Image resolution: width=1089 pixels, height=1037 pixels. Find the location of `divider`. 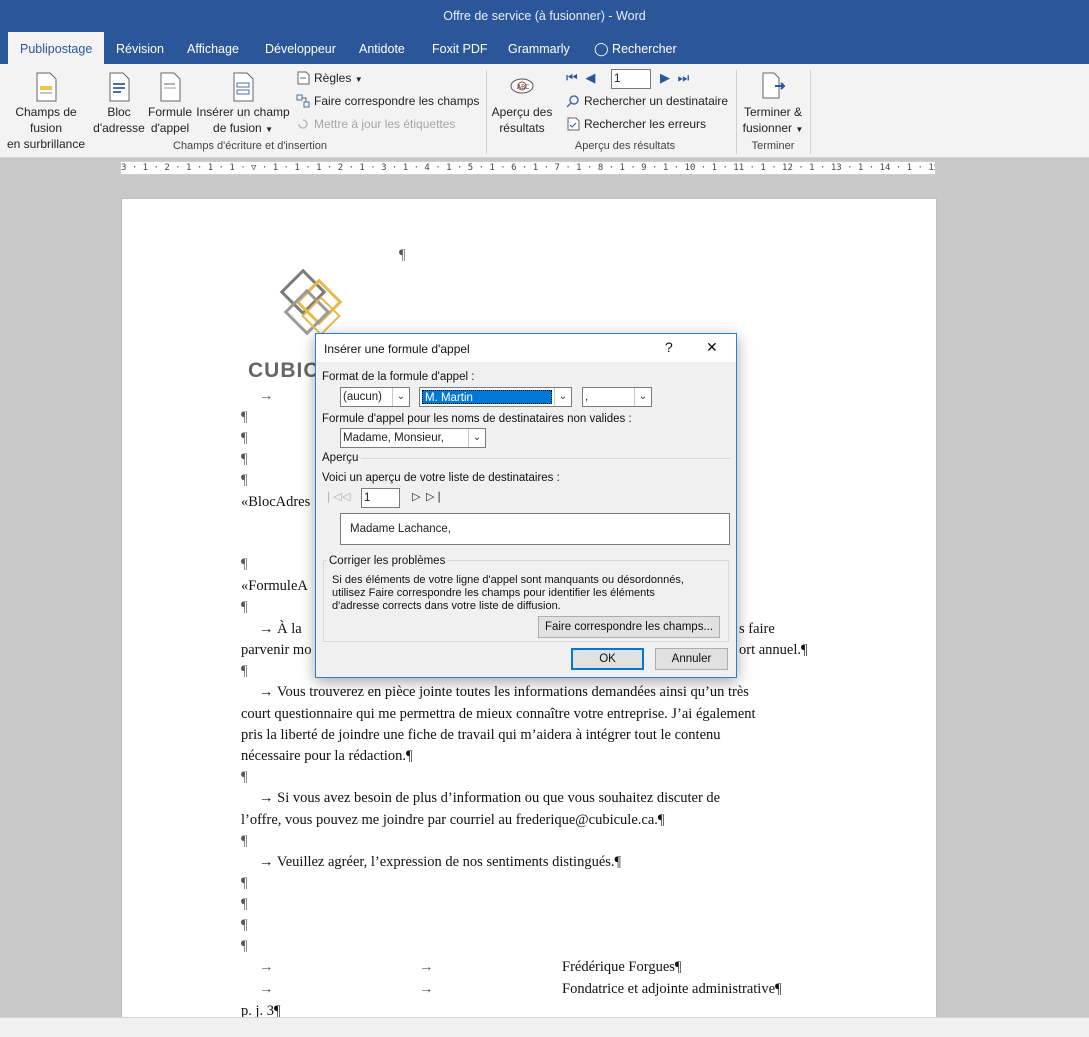

divider is located at coordinates (546, 458).